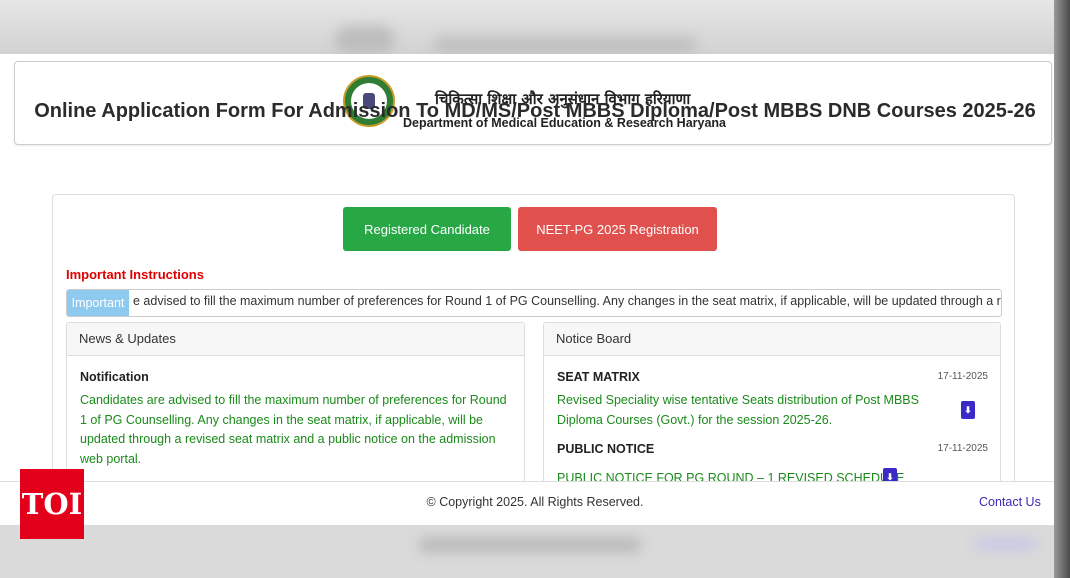 The width and height of the screenshot is (1070, 578). What do you see at coordinates (606, 449) in the screenshot?
I see `notice-title-public-notice: PUBLIC NOTICE` at bounding box center [606, 449].